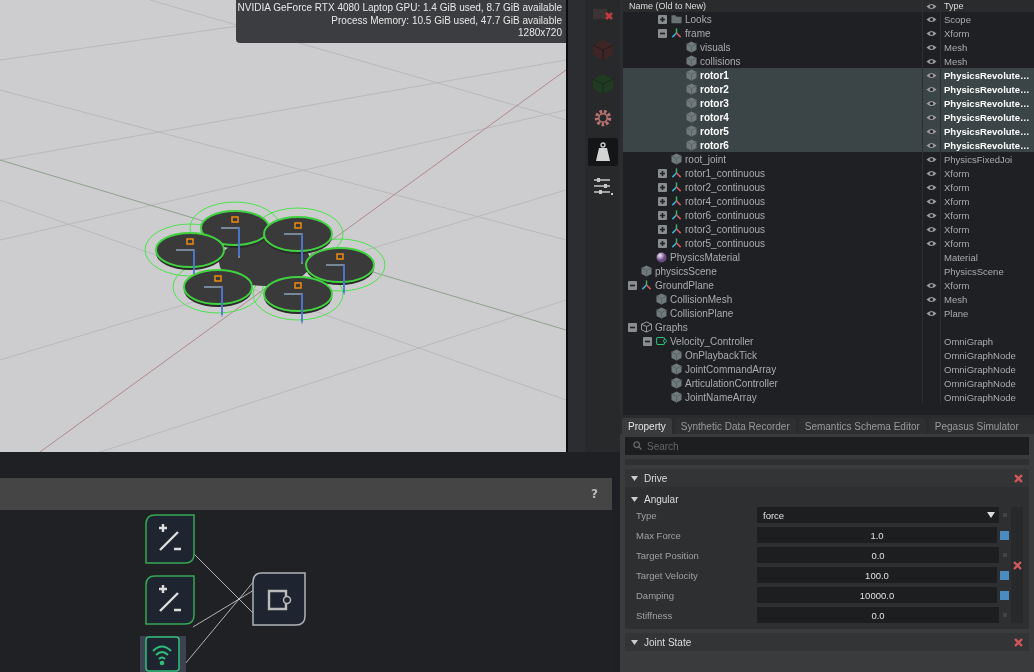 The image size is (1034, 672). Describe the element at coordinates (279, 599) in the screenshot. I see `controller-node` at that location.